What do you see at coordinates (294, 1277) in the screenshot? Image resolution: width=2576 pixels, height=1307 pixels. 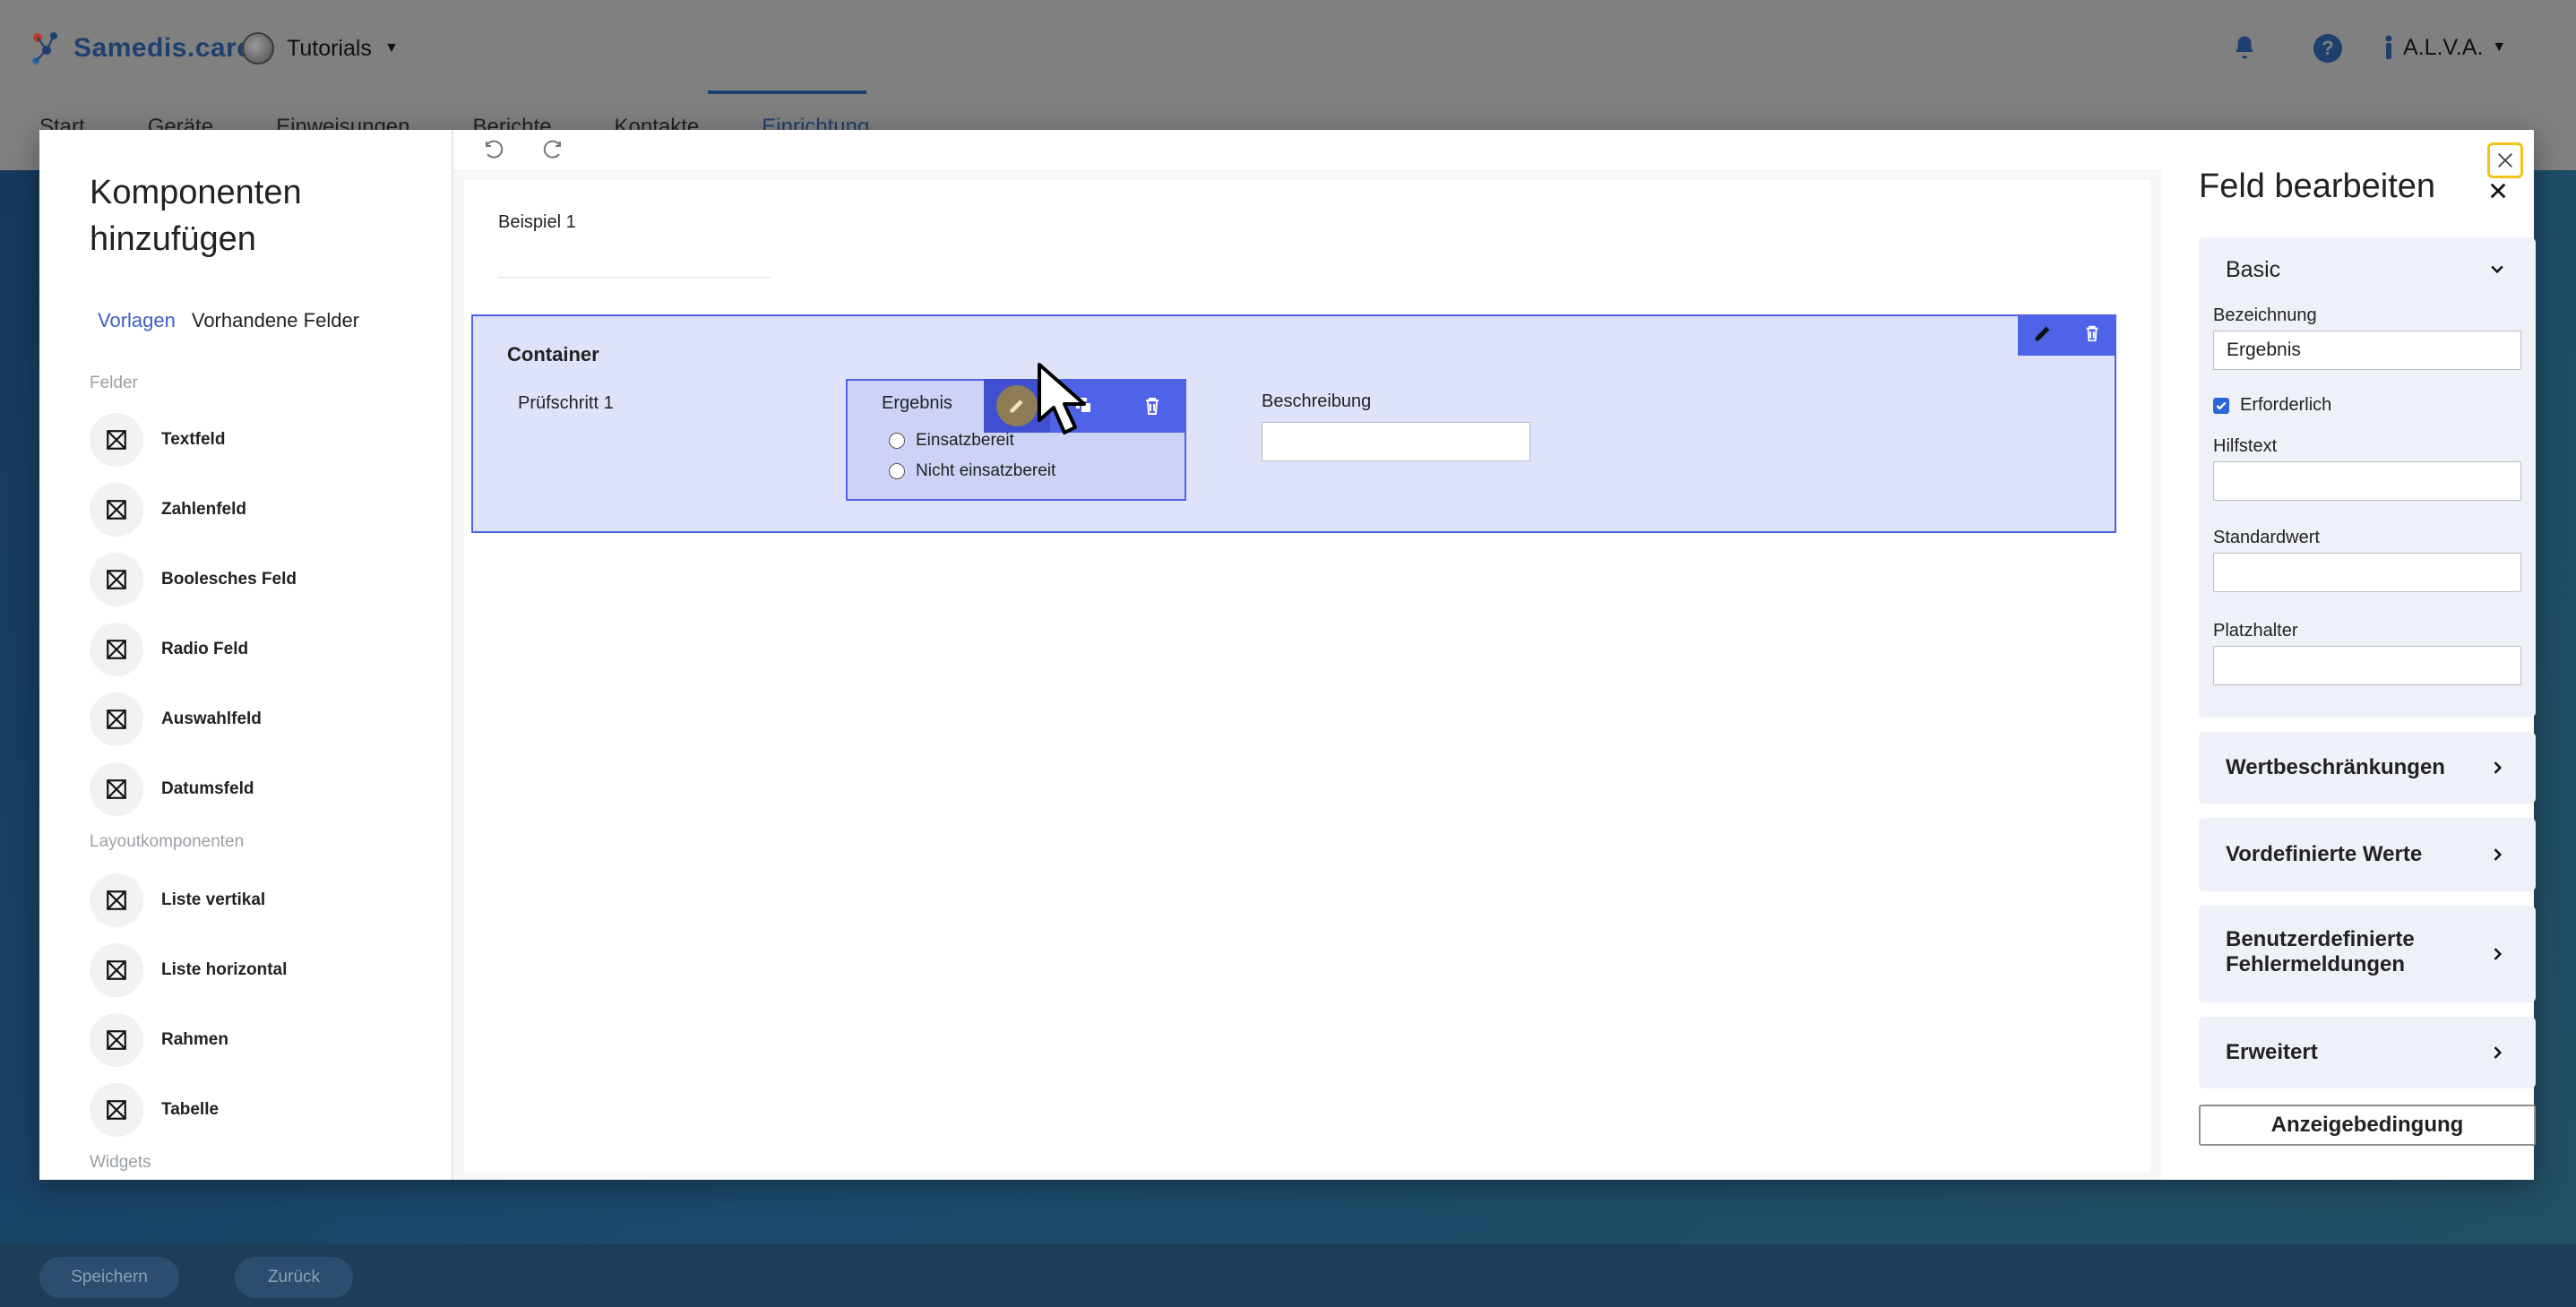 I see `back-button: Zurück` at bounding box center [294, 1277].